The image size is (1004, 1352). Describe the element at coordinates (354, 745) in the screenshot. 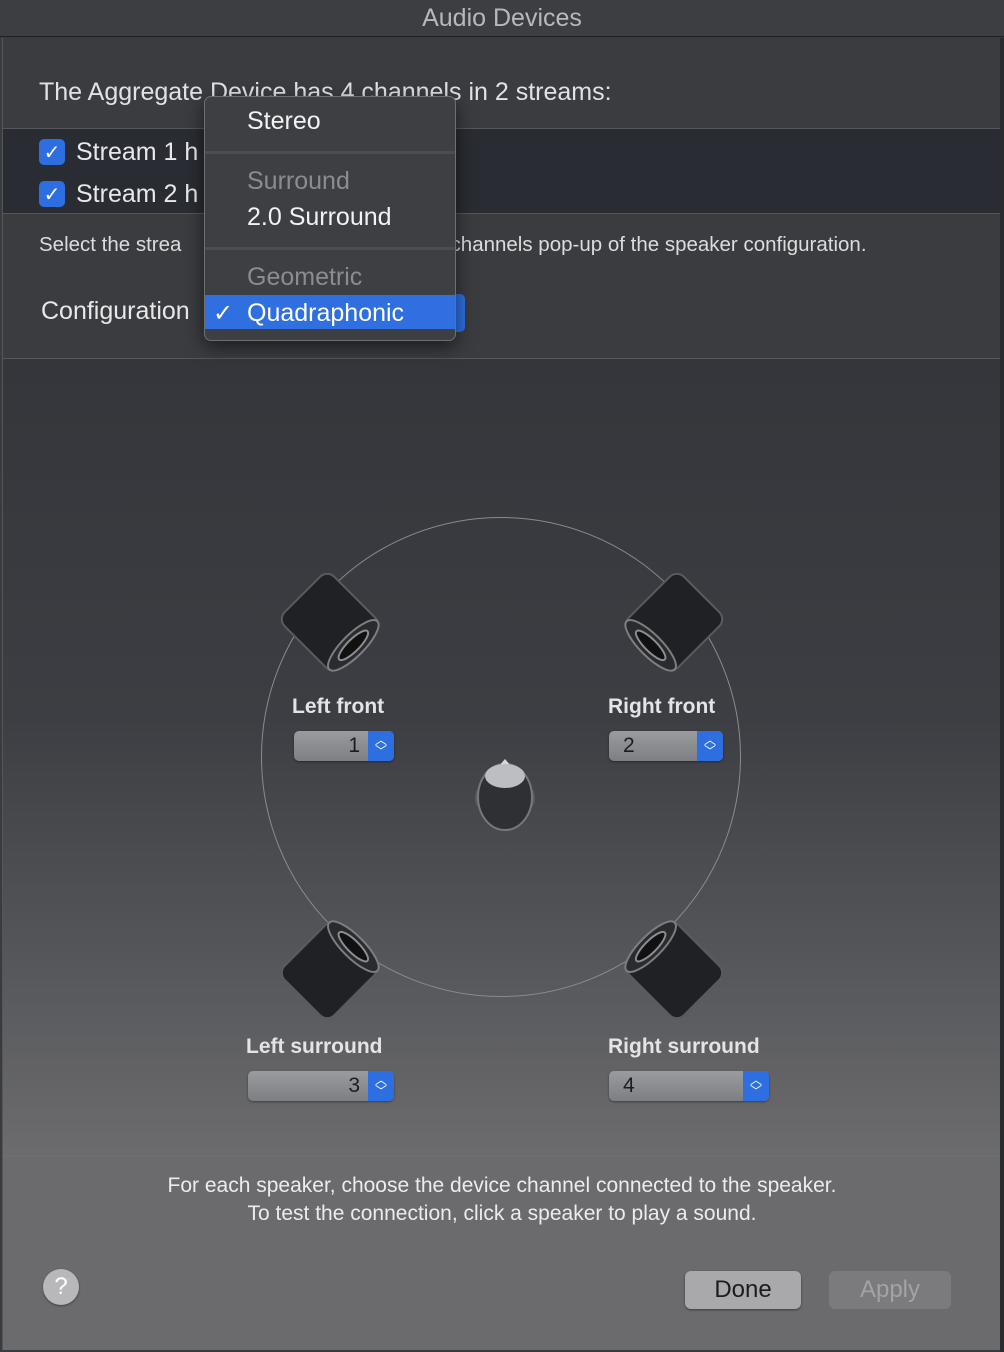

I see `left-front-channel-value: 1` at that location.